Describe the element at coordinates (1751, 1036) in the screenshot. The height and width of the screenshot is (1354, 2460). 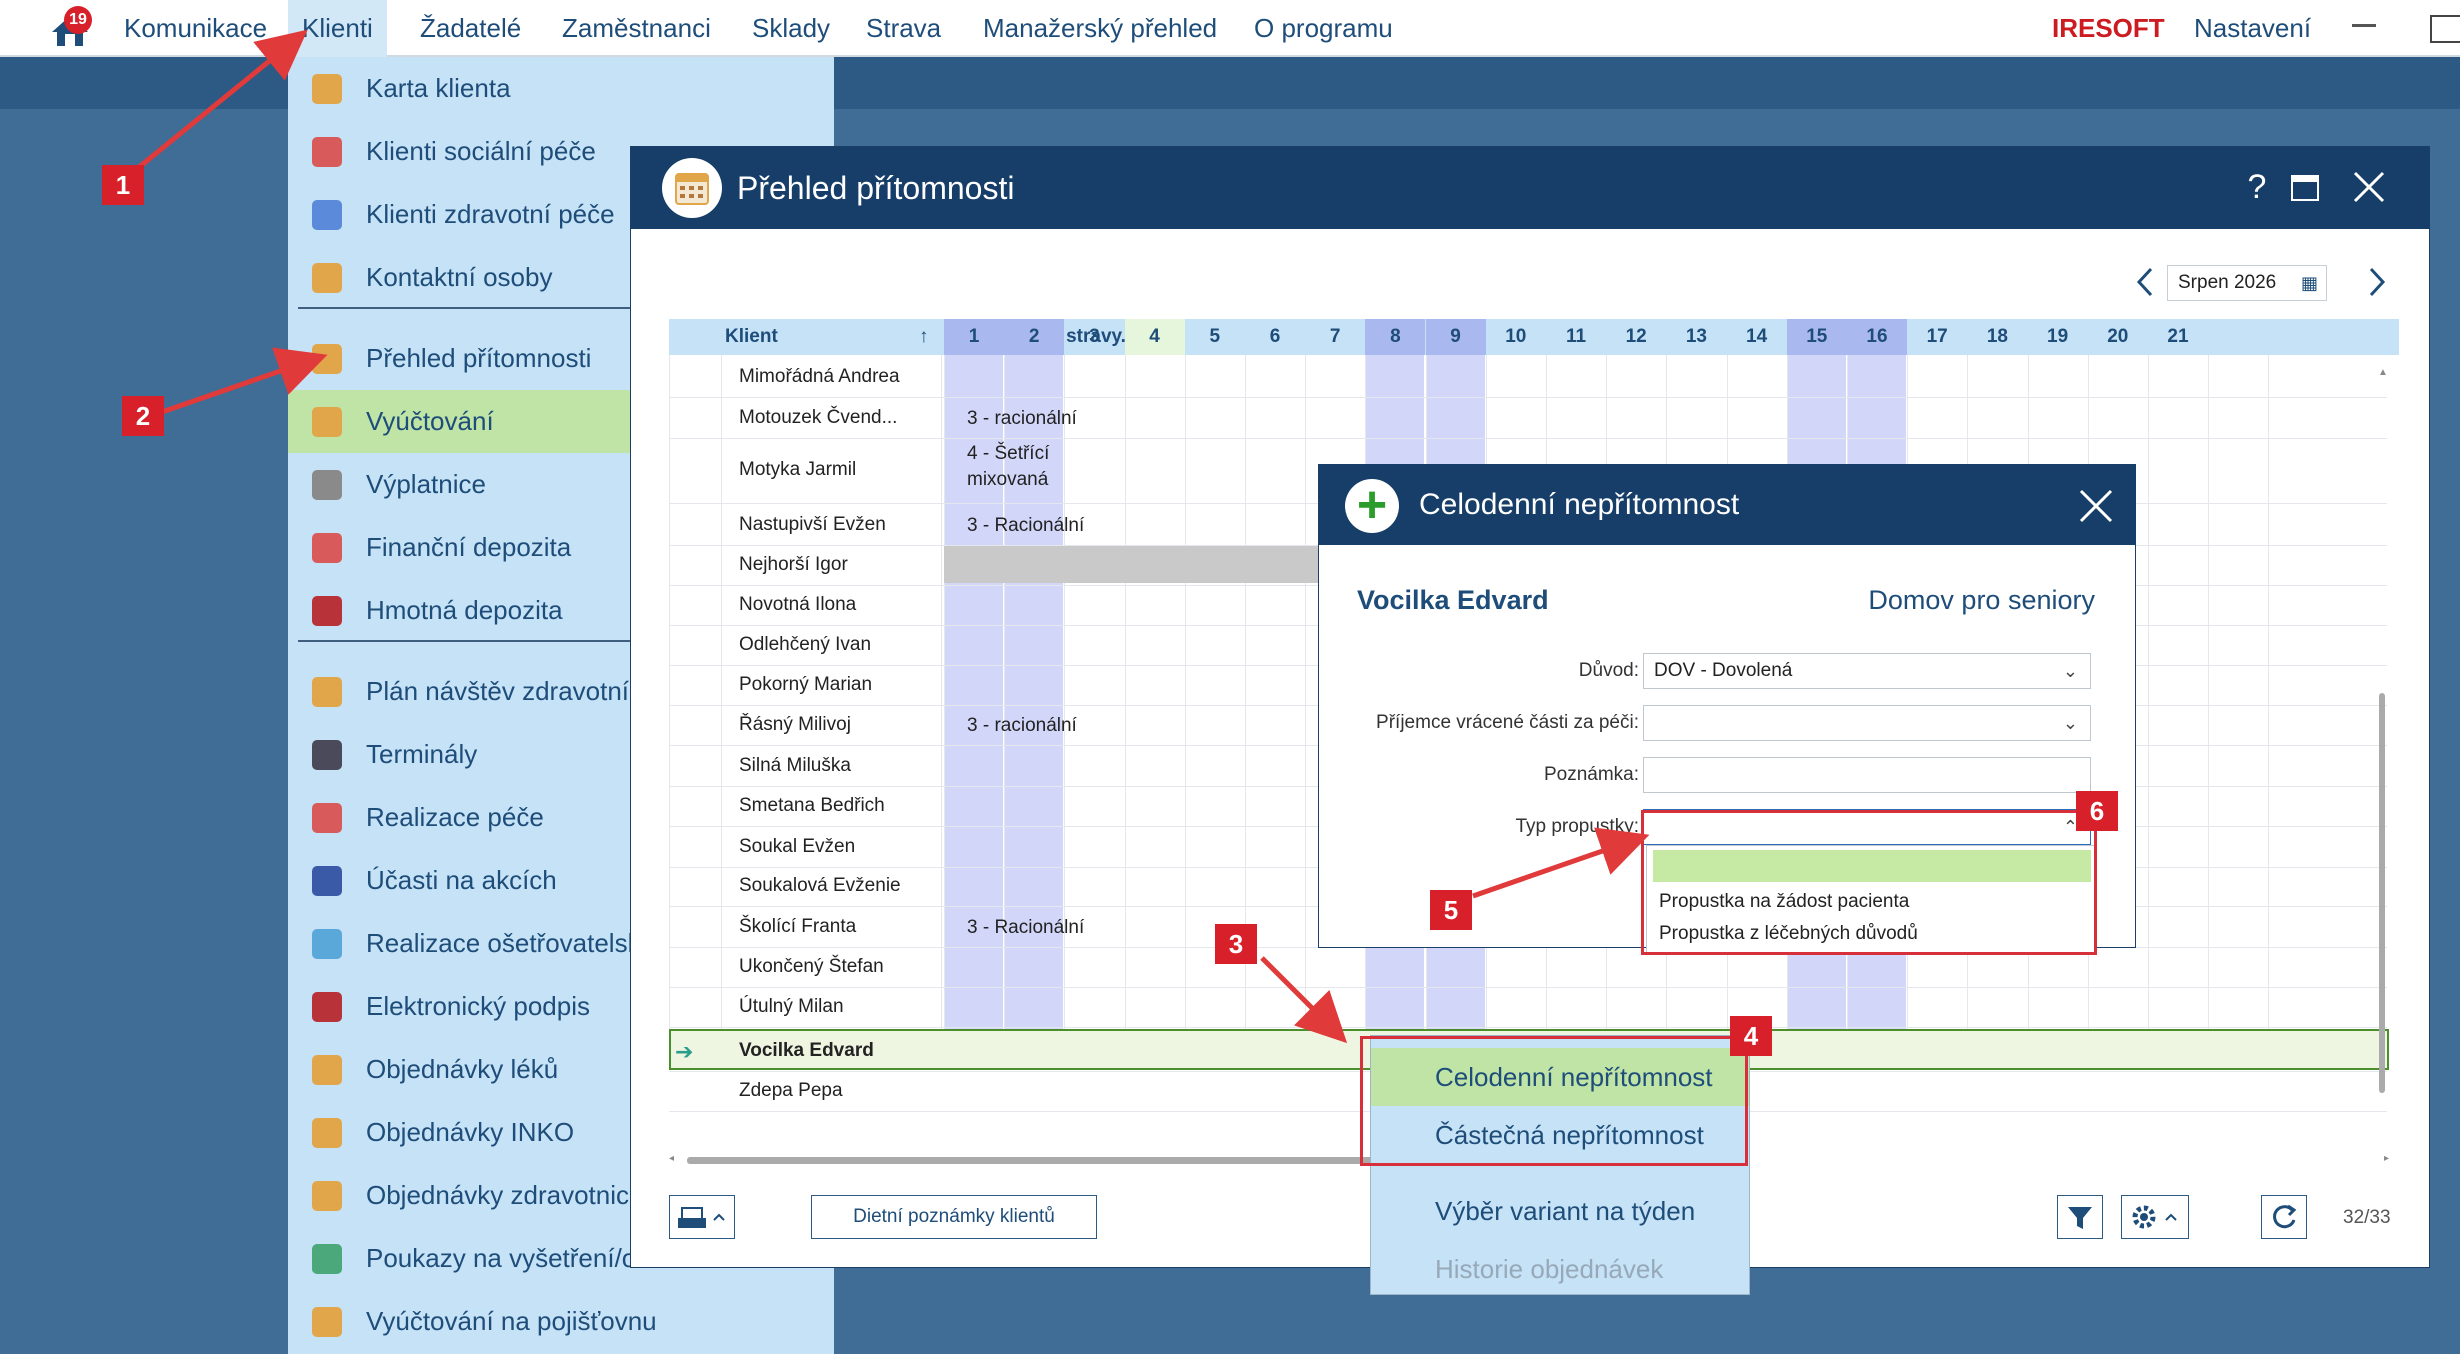
I see `callout-4: 4` at that location.